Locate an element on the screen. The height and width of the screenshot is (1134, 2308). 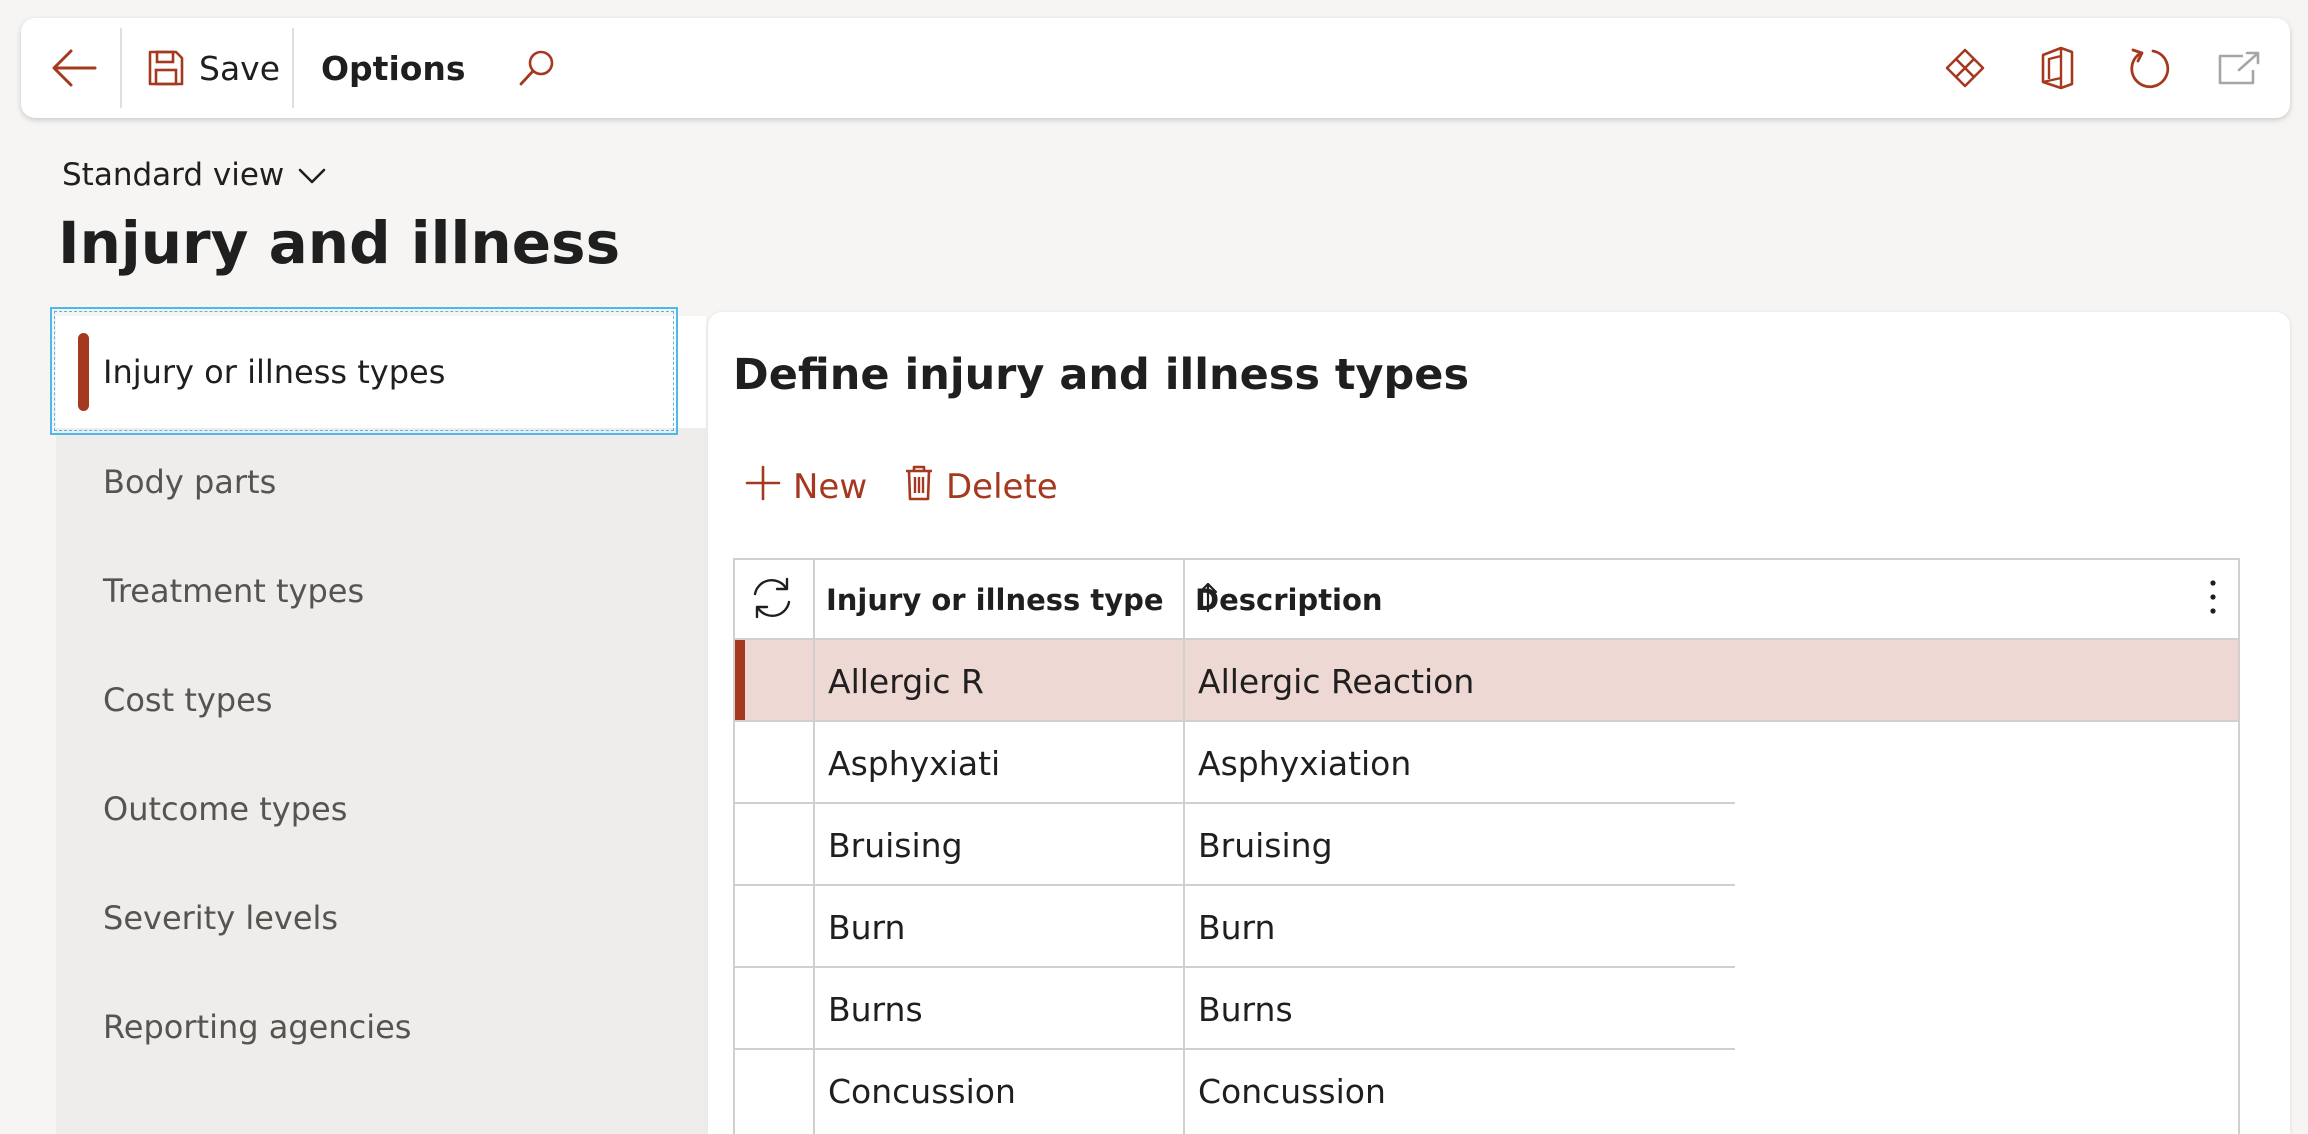
table-row: Burn Burn is located at coordinates (1486, 927).